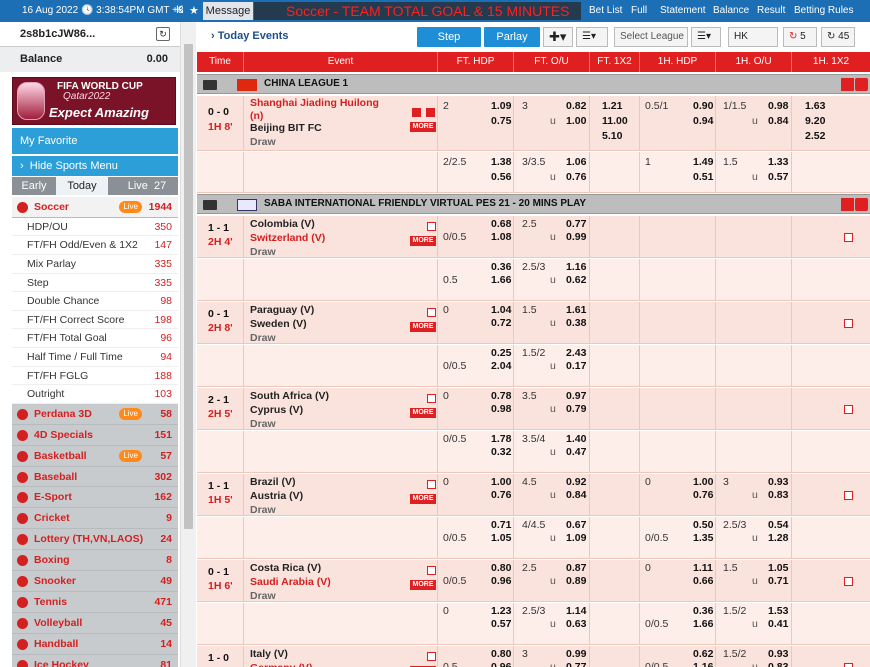 The width and height of the screenshot is (870, 667). What do you see at coordinates (576, 624) in the screenshot?
I see `ft-ou-under-odds: 0.63` at bounding box center [576, 624].